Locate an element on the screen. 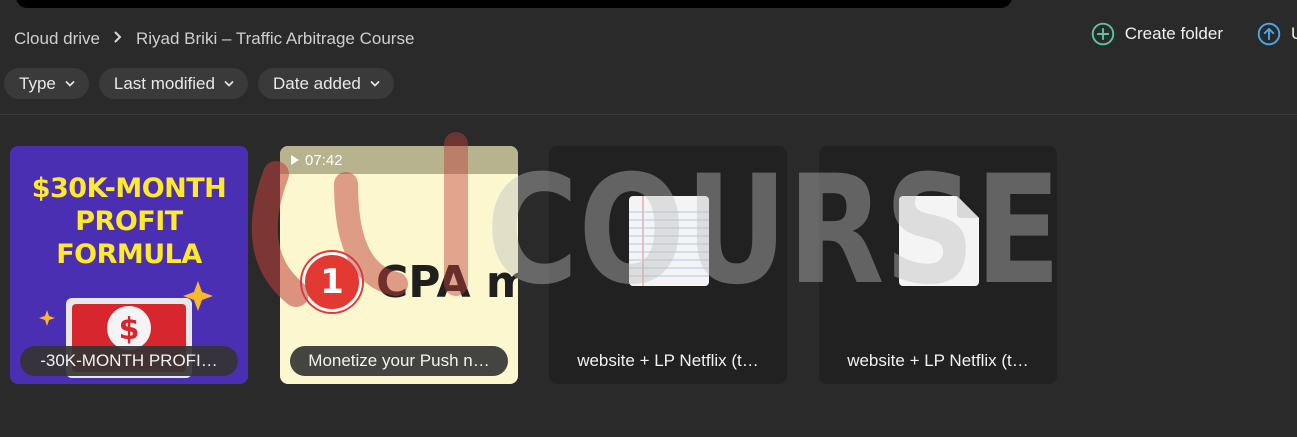  play-icon is located at coordinates (295, 160).